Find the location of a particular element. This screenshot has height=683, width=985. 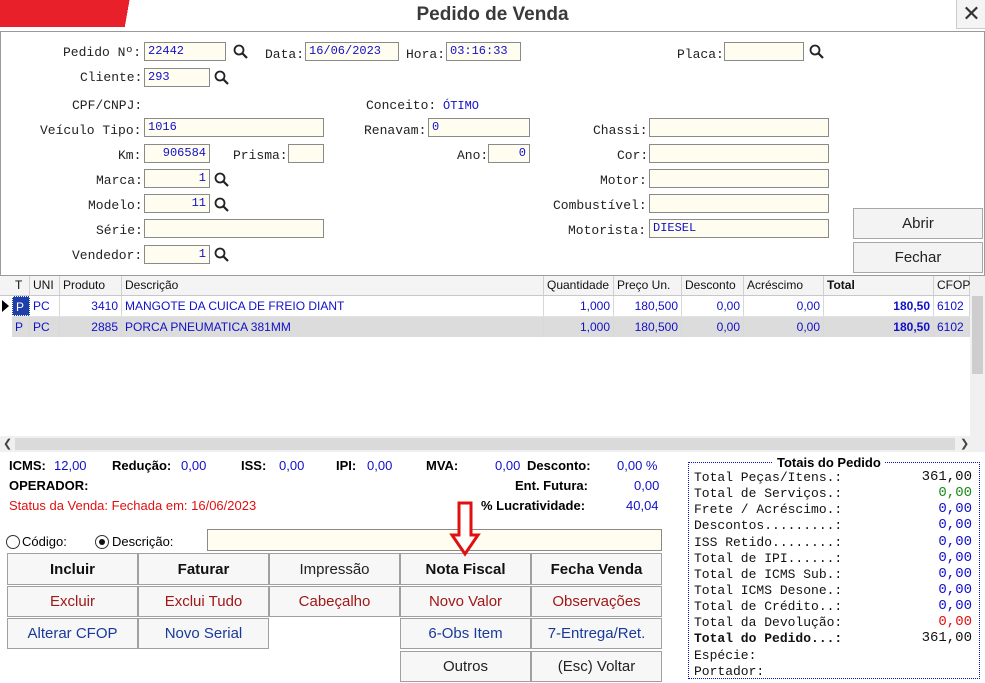

ipi-label: IPI: is located at coordinates (346, 465).